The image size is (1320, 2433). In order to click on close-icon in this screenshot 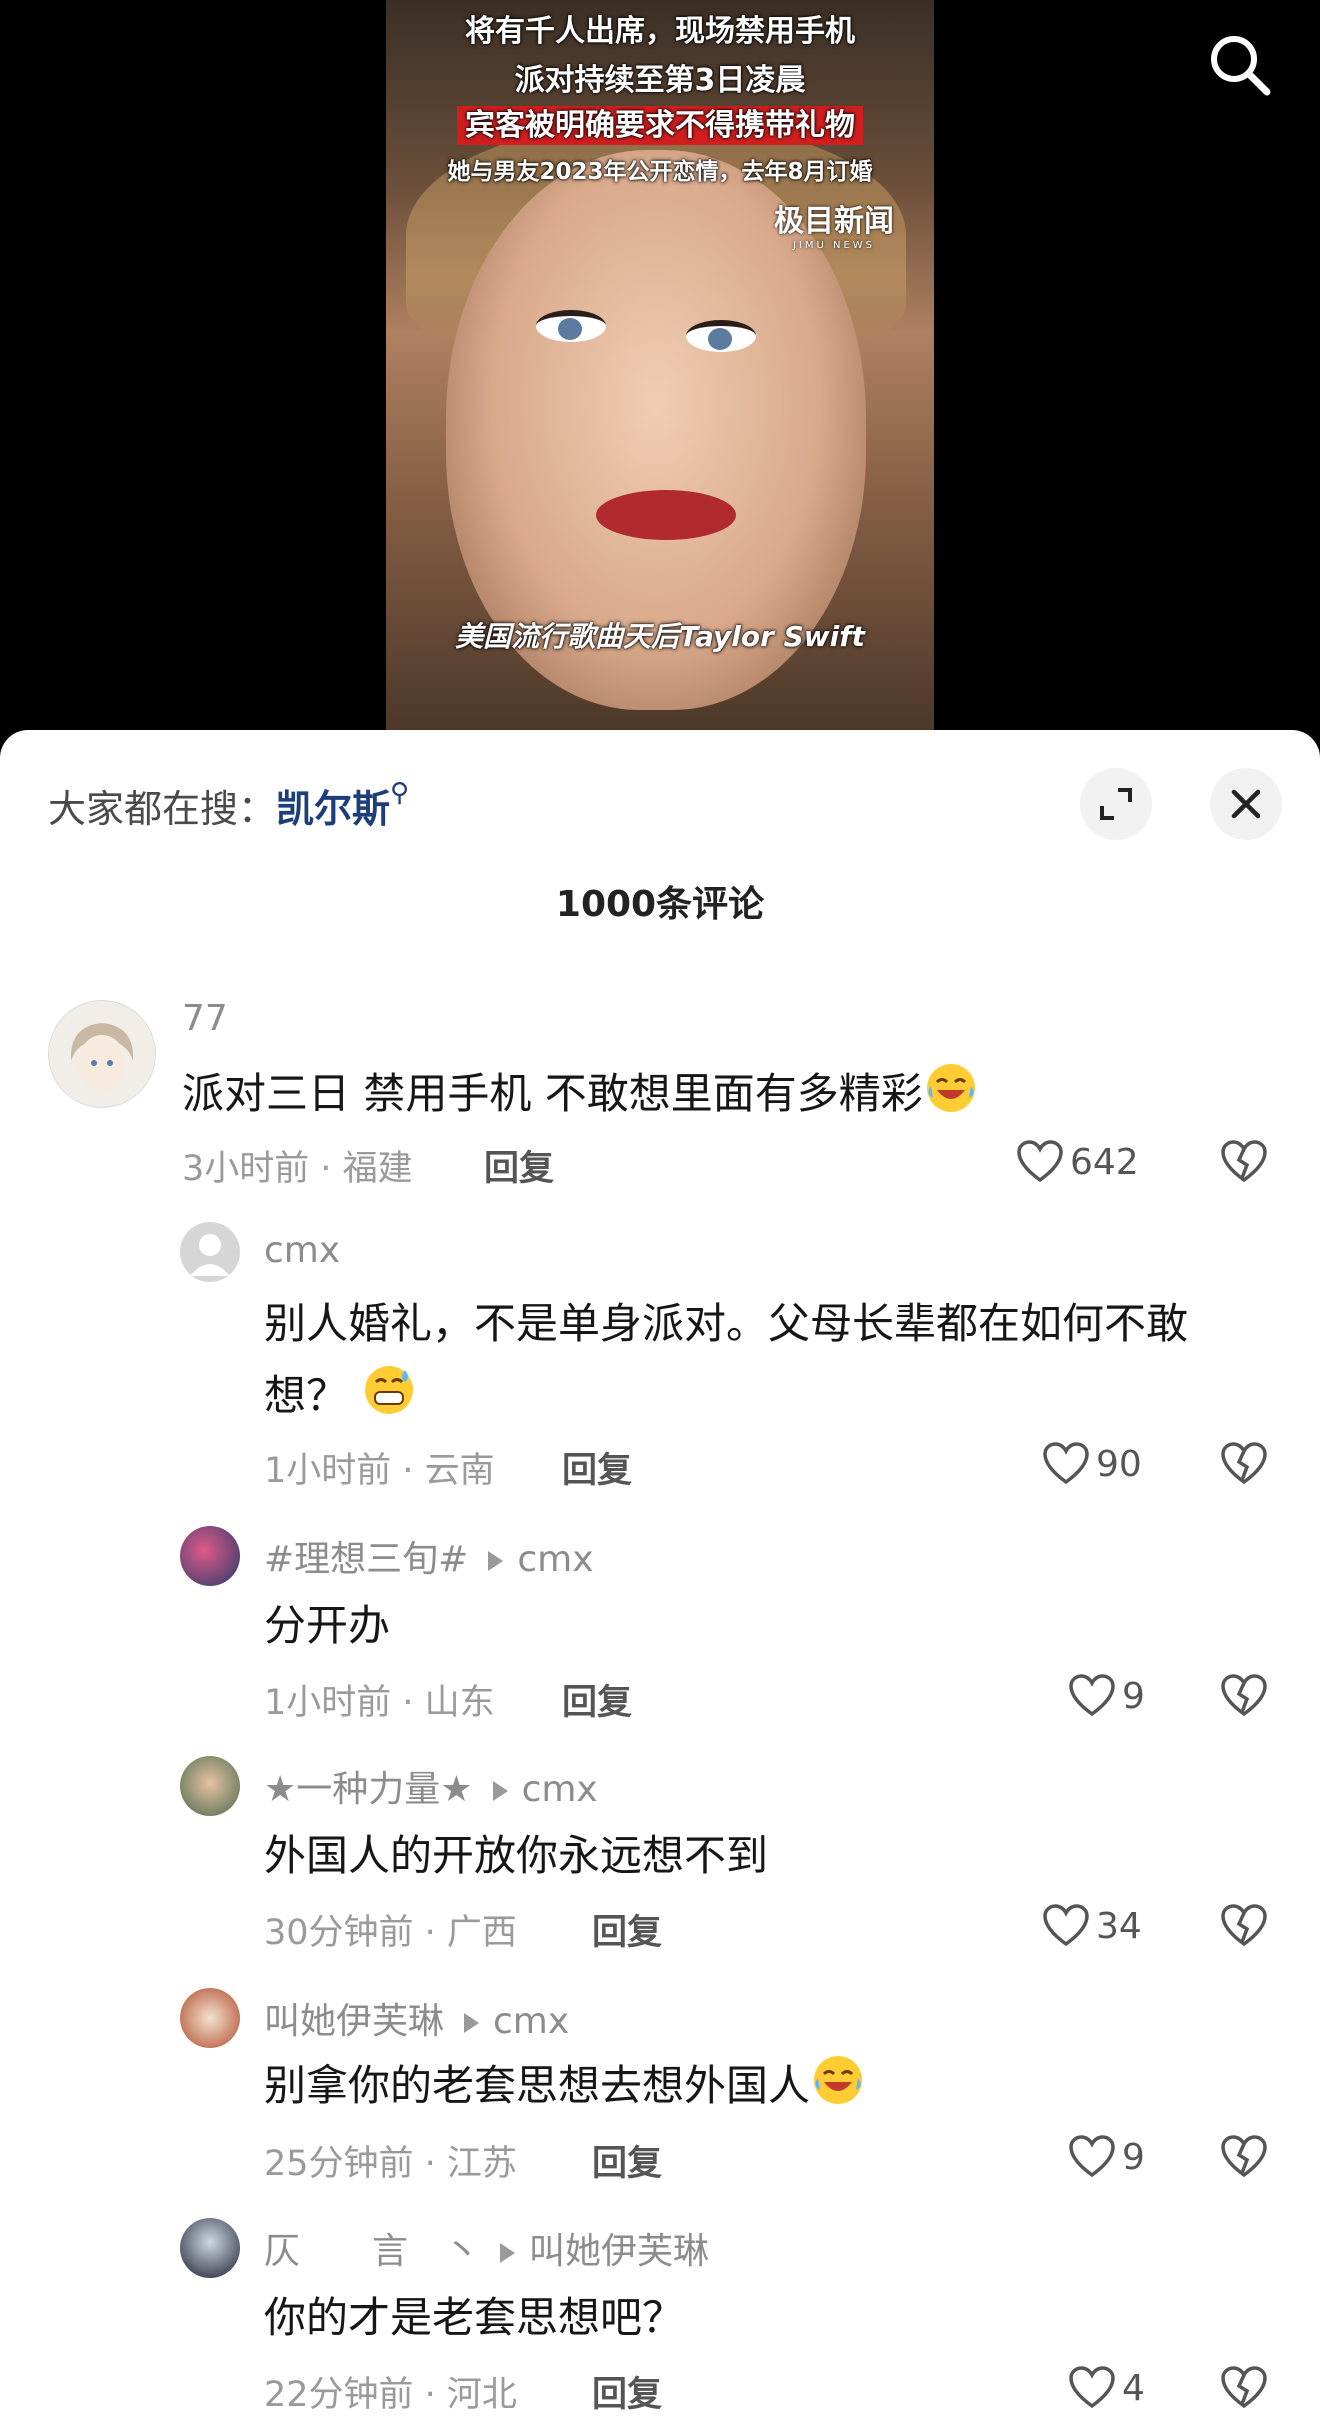, I will do `click(1246, 804)`.